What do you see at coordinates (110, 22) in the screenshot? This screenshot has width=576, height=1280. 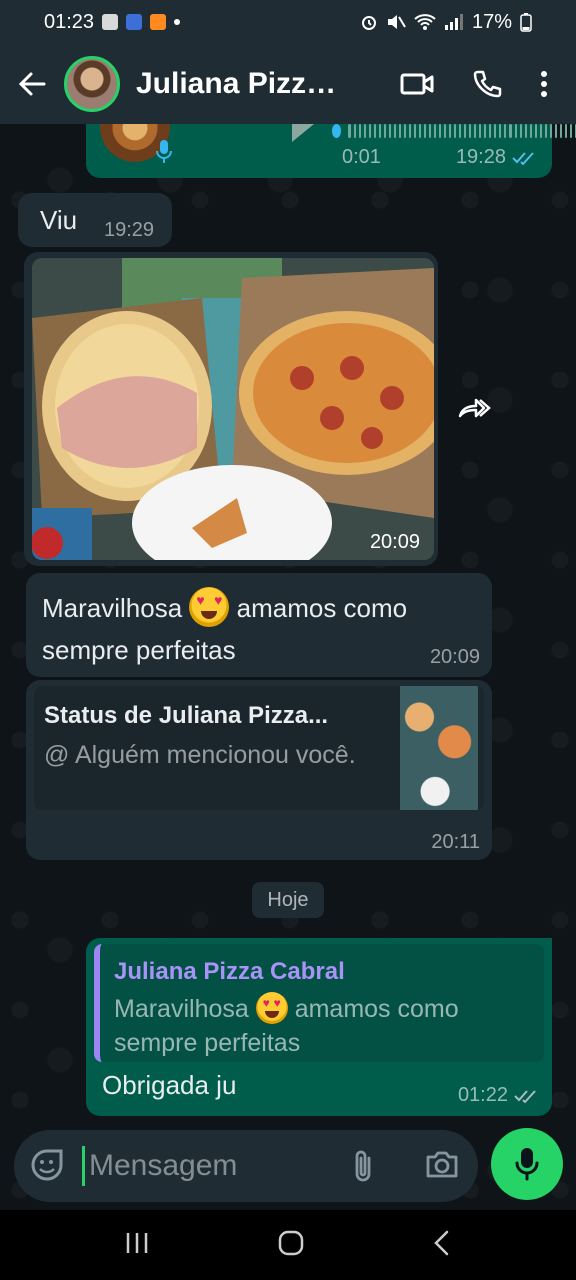 I see `gallery-notification-icon` at bounding box center [110, 22].